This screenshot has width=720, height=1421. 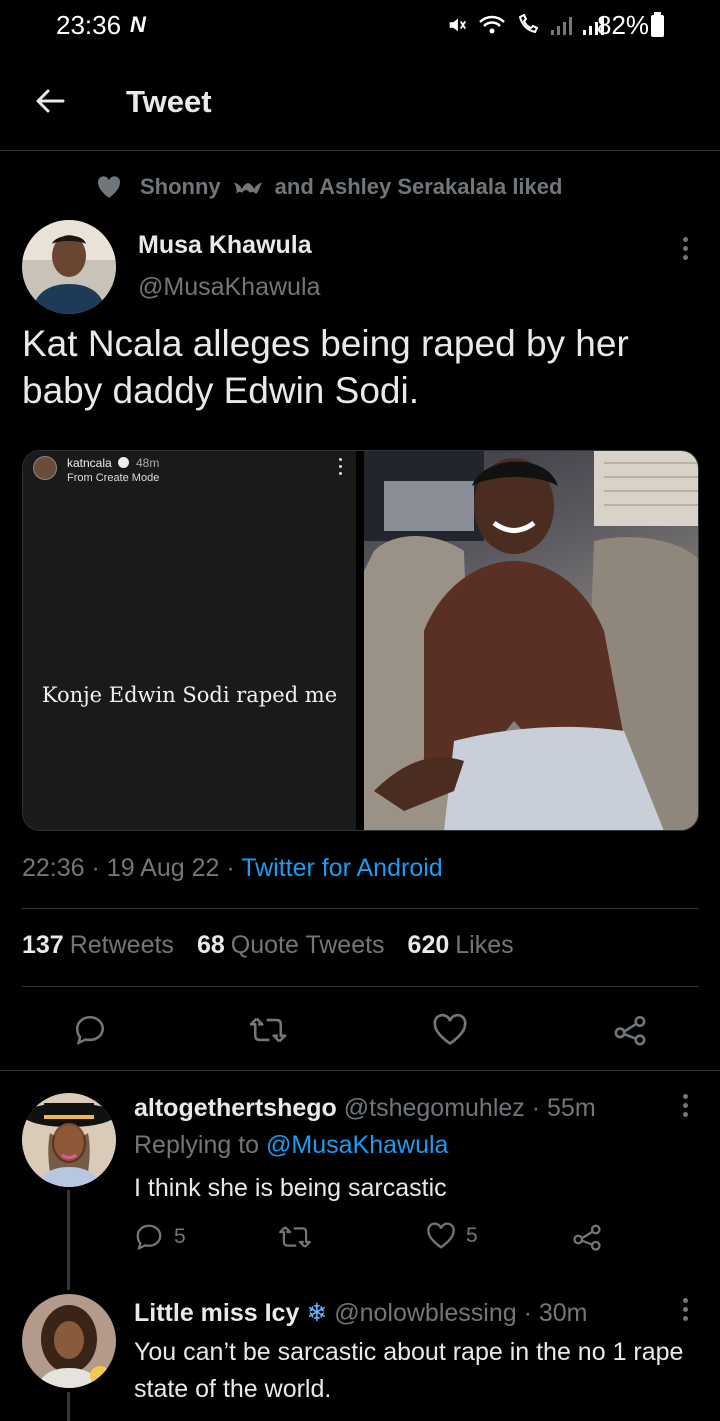 What do you see at coordinates (163, 868) in the screenshot?
I see `tweet-date: 19 Aug 22` at bounding box center [163, 868].